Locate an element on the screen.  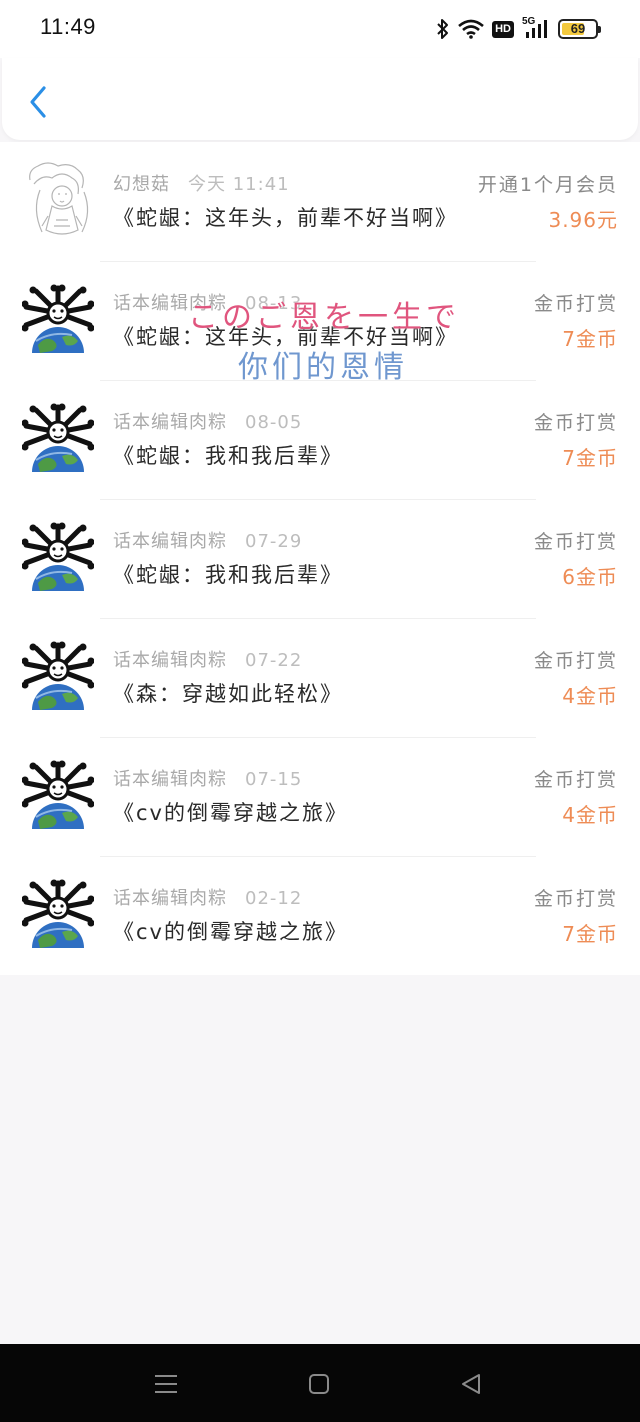
menu-button is located at coordinates (166, 1384).